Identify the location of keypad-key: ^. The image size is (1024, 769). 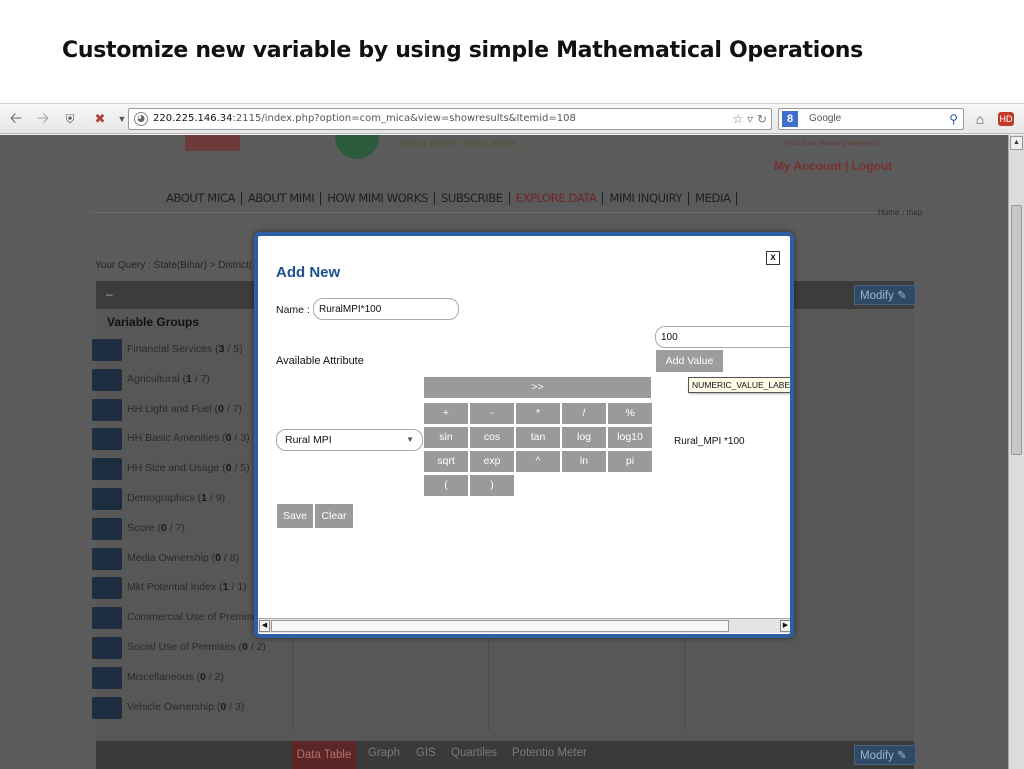
(538, 461).